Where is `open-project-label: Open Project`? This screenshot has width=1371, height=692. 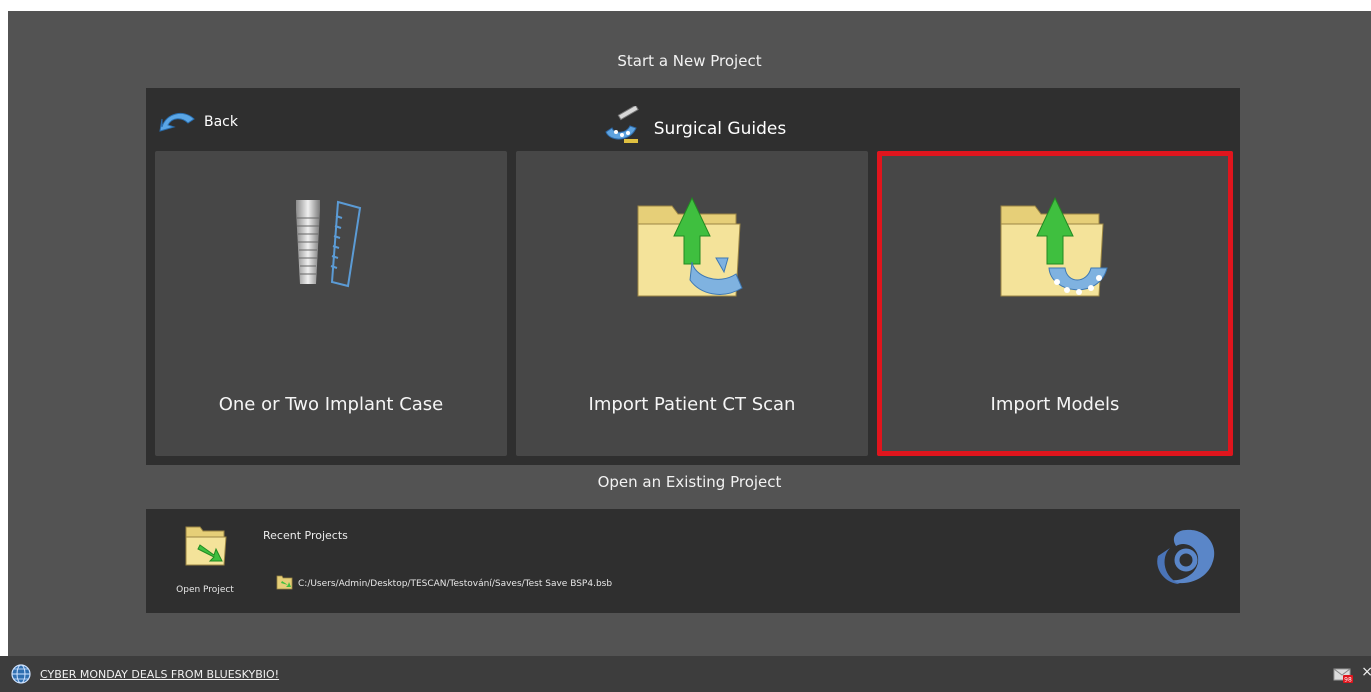 open-project-label: Open Project is located at coordinates (205, 590).